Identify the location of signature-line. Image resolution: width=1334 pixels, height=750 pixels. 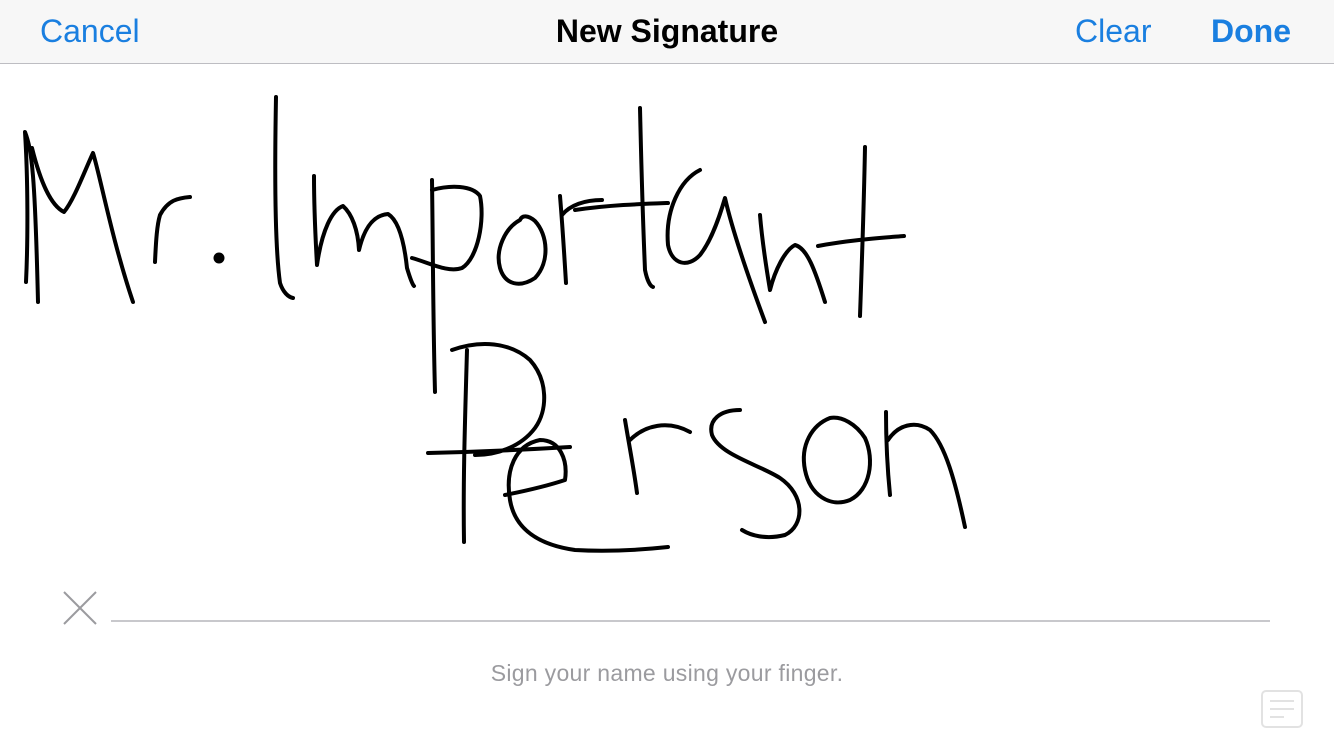
(690, 621).